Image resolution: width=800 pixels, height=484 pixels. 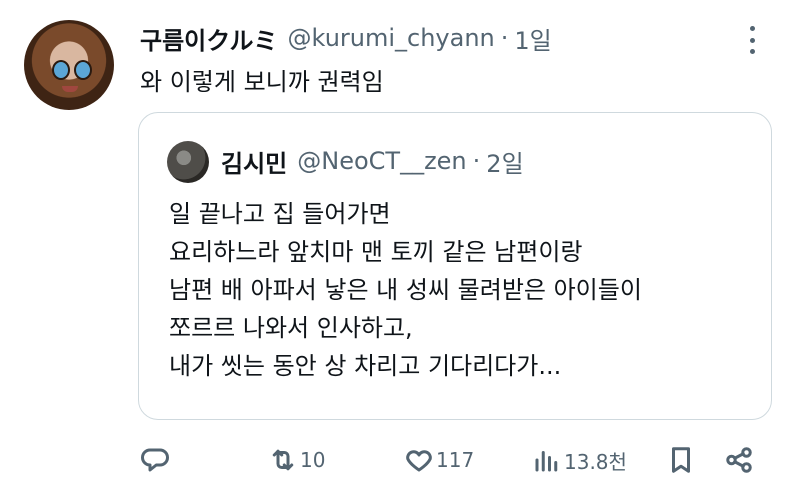 I want to click on reply-button, so click(x=156, y=460).